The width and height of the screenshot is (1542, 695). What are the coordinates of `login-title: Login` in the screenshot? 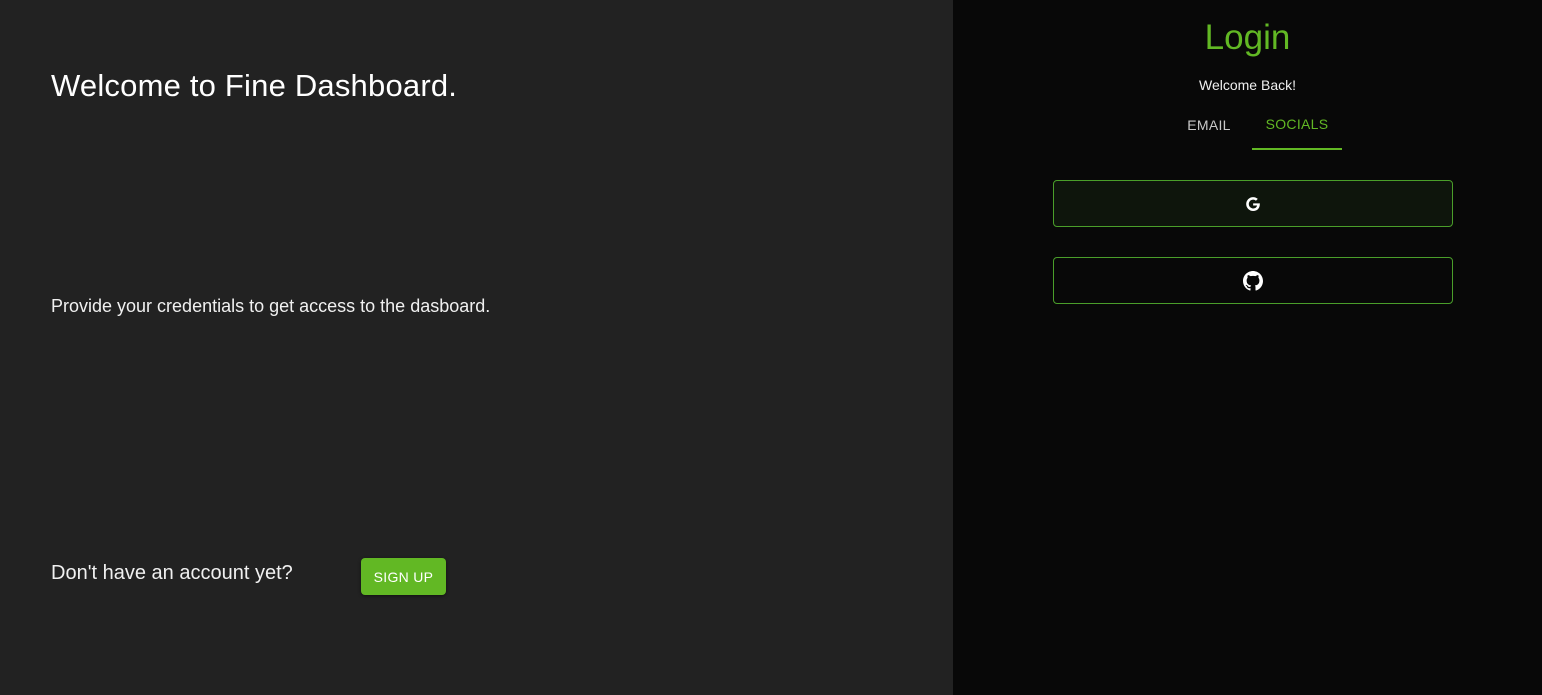 It's located at (1247, 37).